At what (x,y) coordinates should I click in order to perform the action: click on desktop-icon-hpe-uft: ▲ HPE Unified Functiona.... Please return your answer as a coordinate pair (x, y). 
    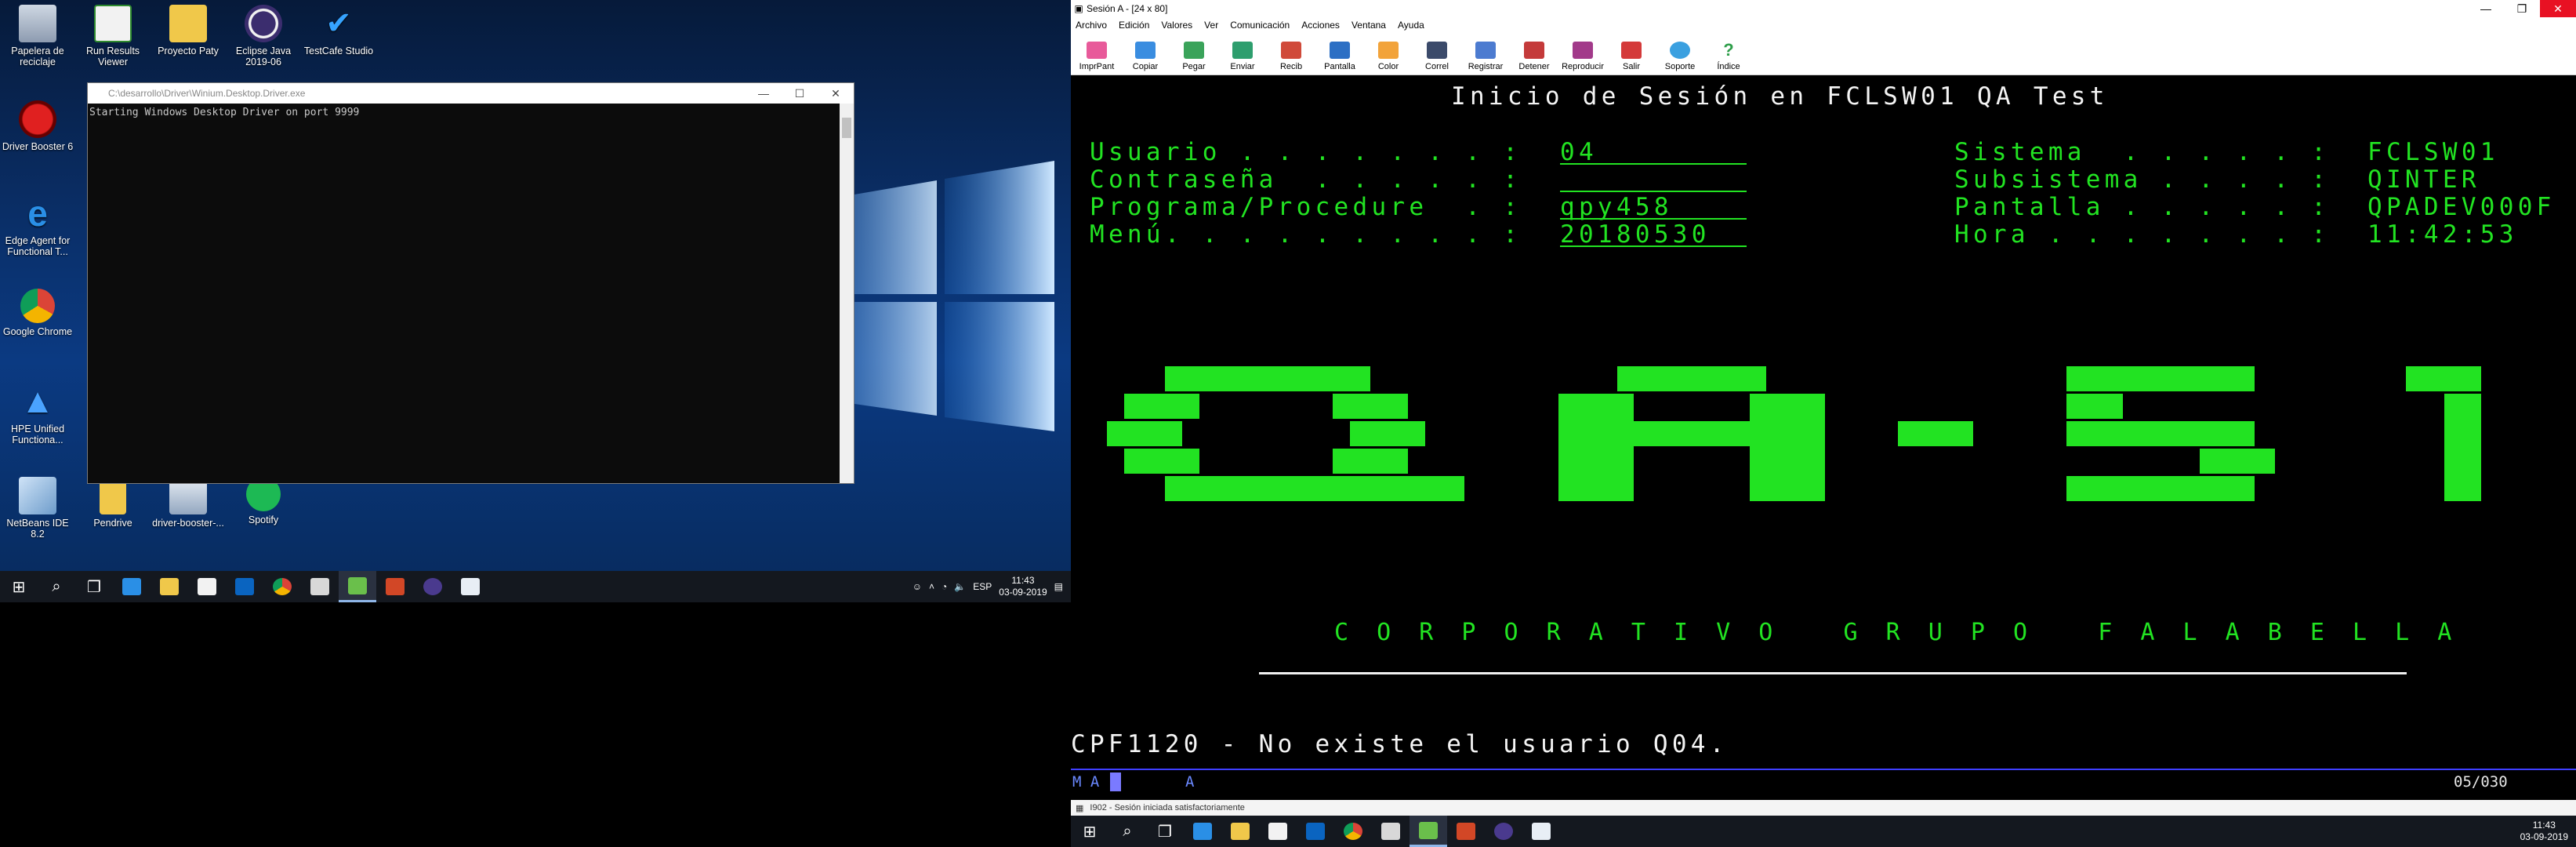
    Looking at the image, I should click on (38, 414).